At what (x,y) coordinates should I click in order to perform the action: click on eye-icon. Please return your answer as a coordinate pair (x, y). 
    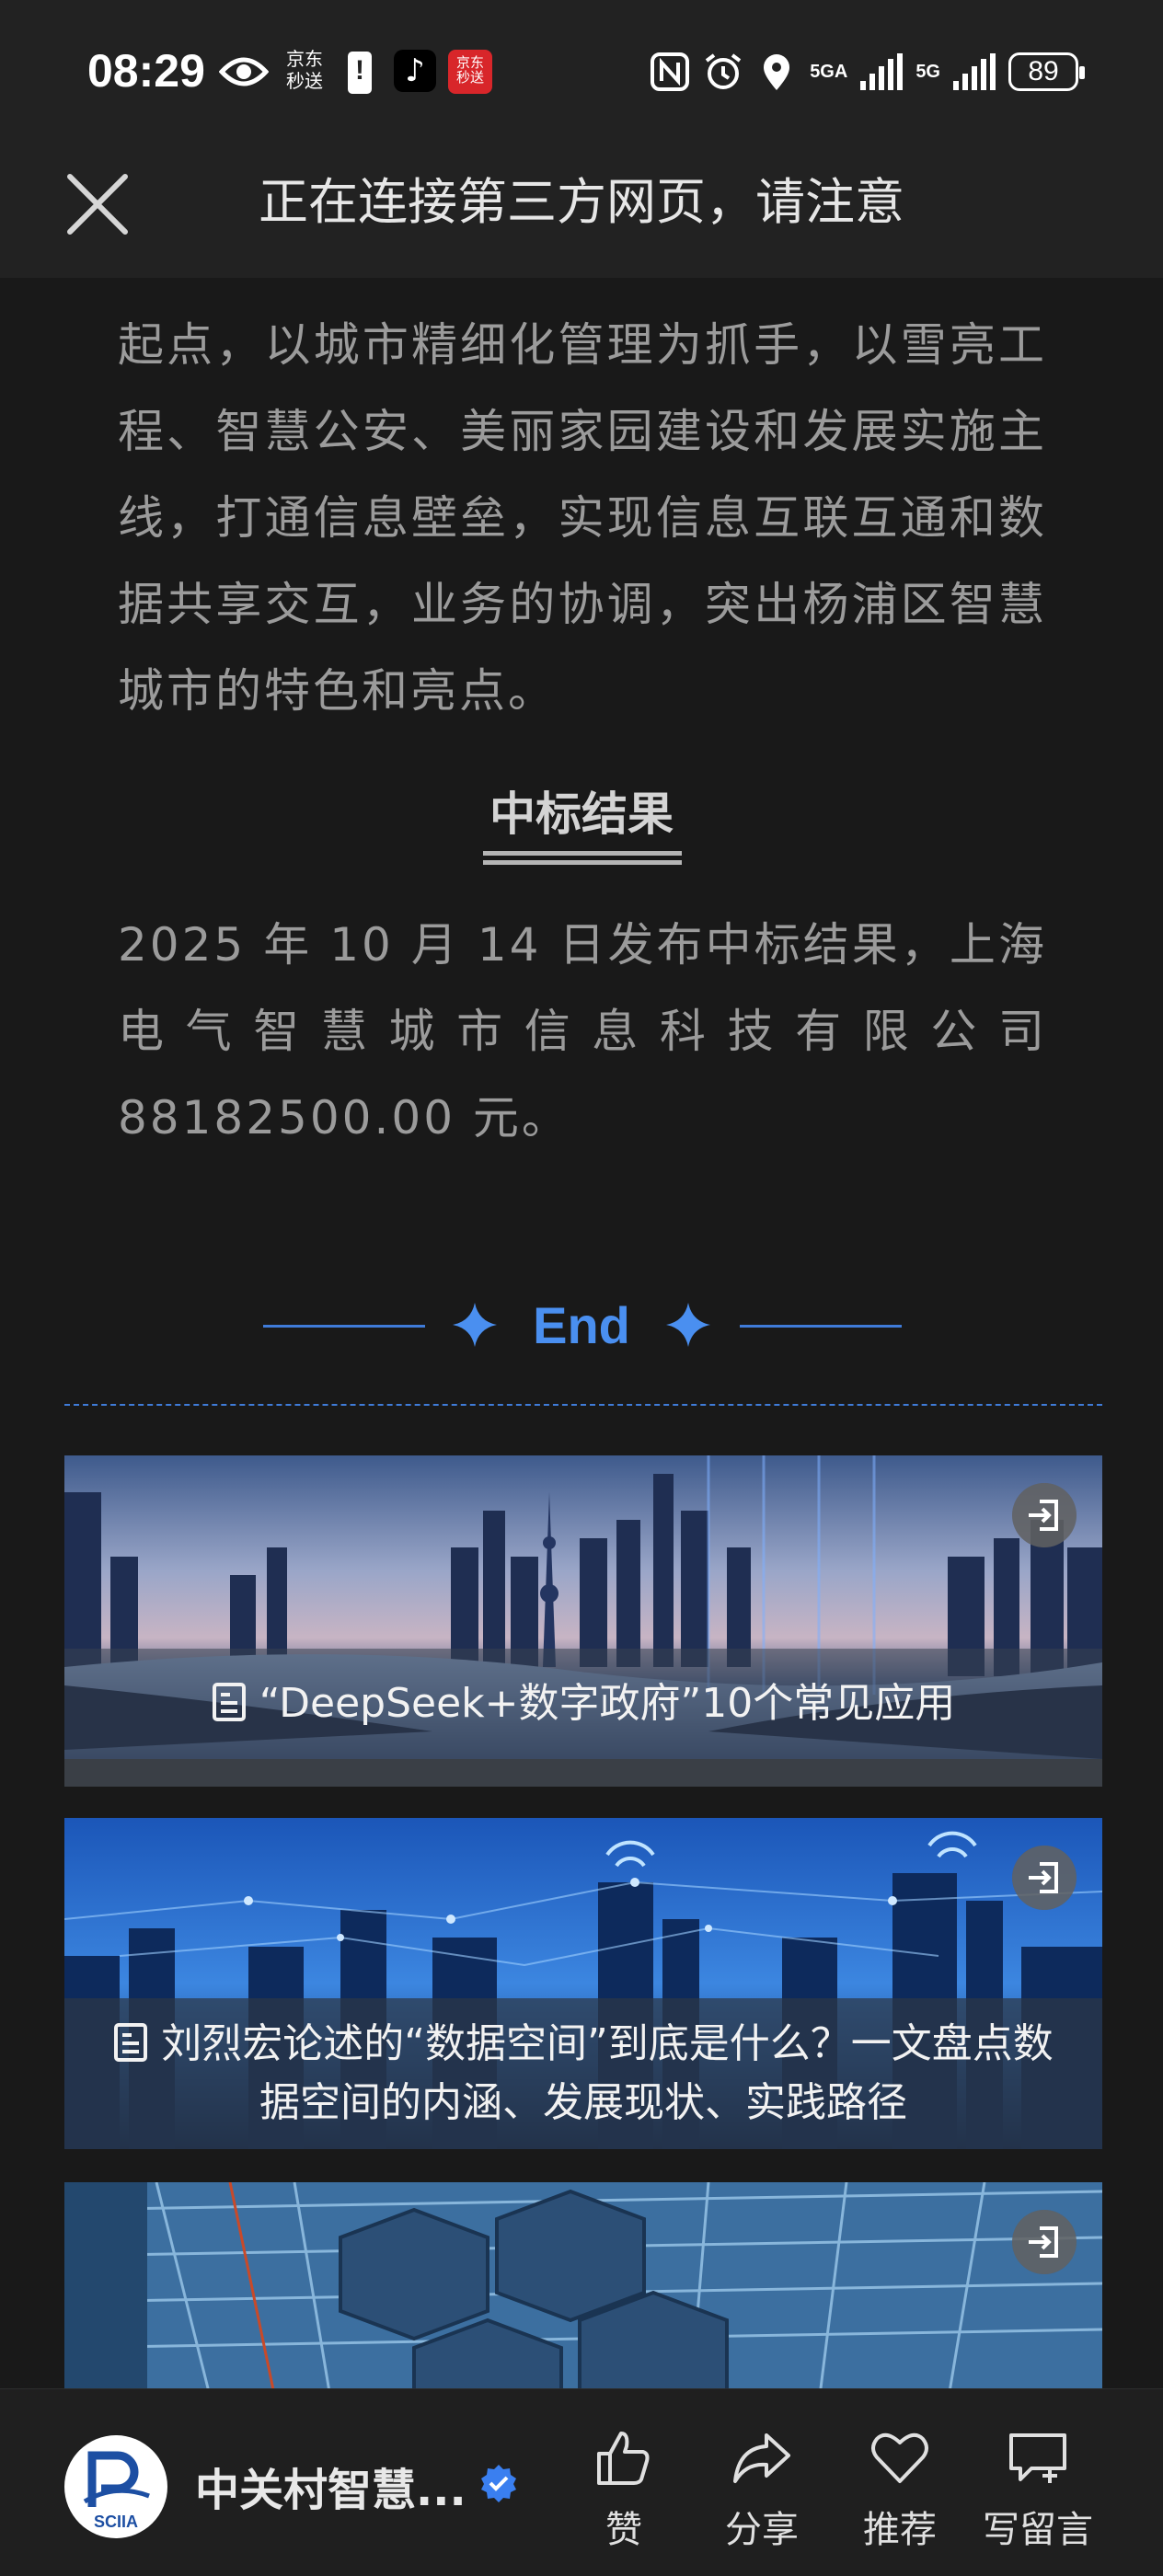
    Looking at the image, I should click on (244, 71).